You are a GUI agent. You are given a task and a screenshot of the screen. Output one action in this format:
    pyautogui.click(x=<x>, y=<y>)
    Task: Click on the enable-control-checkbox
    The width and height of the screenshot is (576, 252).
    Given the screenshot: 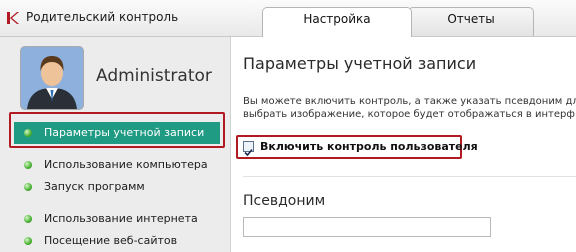 What is the action you would take?
    pyautogui.click(x=248, y=149)
    